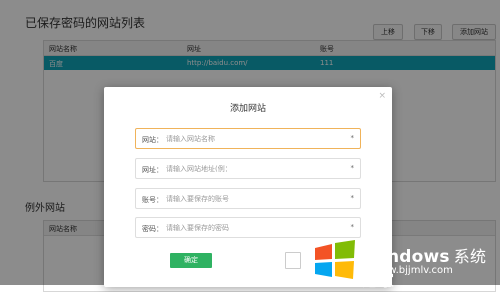  What do you see at coordinates (406, 257) in the screenshot?
I see `watermark-brand: Windows` at bounding box center [406, 257].